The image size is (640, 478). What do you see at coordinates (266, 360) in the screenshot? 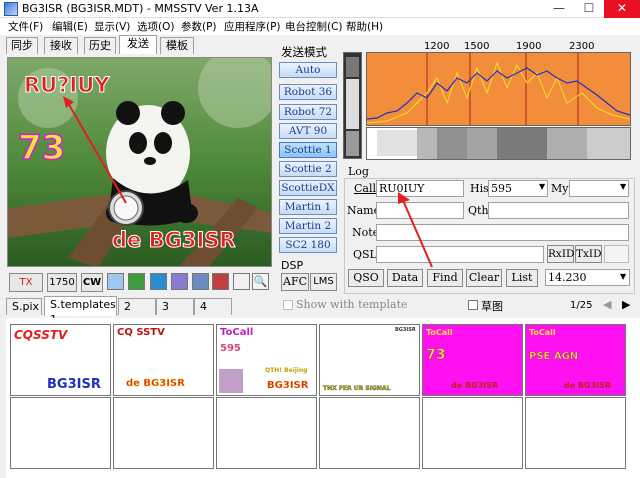
I see `template-cell: ToCall 595 QTH! Beijing BG3ISR` at bounding box center [266, 360].